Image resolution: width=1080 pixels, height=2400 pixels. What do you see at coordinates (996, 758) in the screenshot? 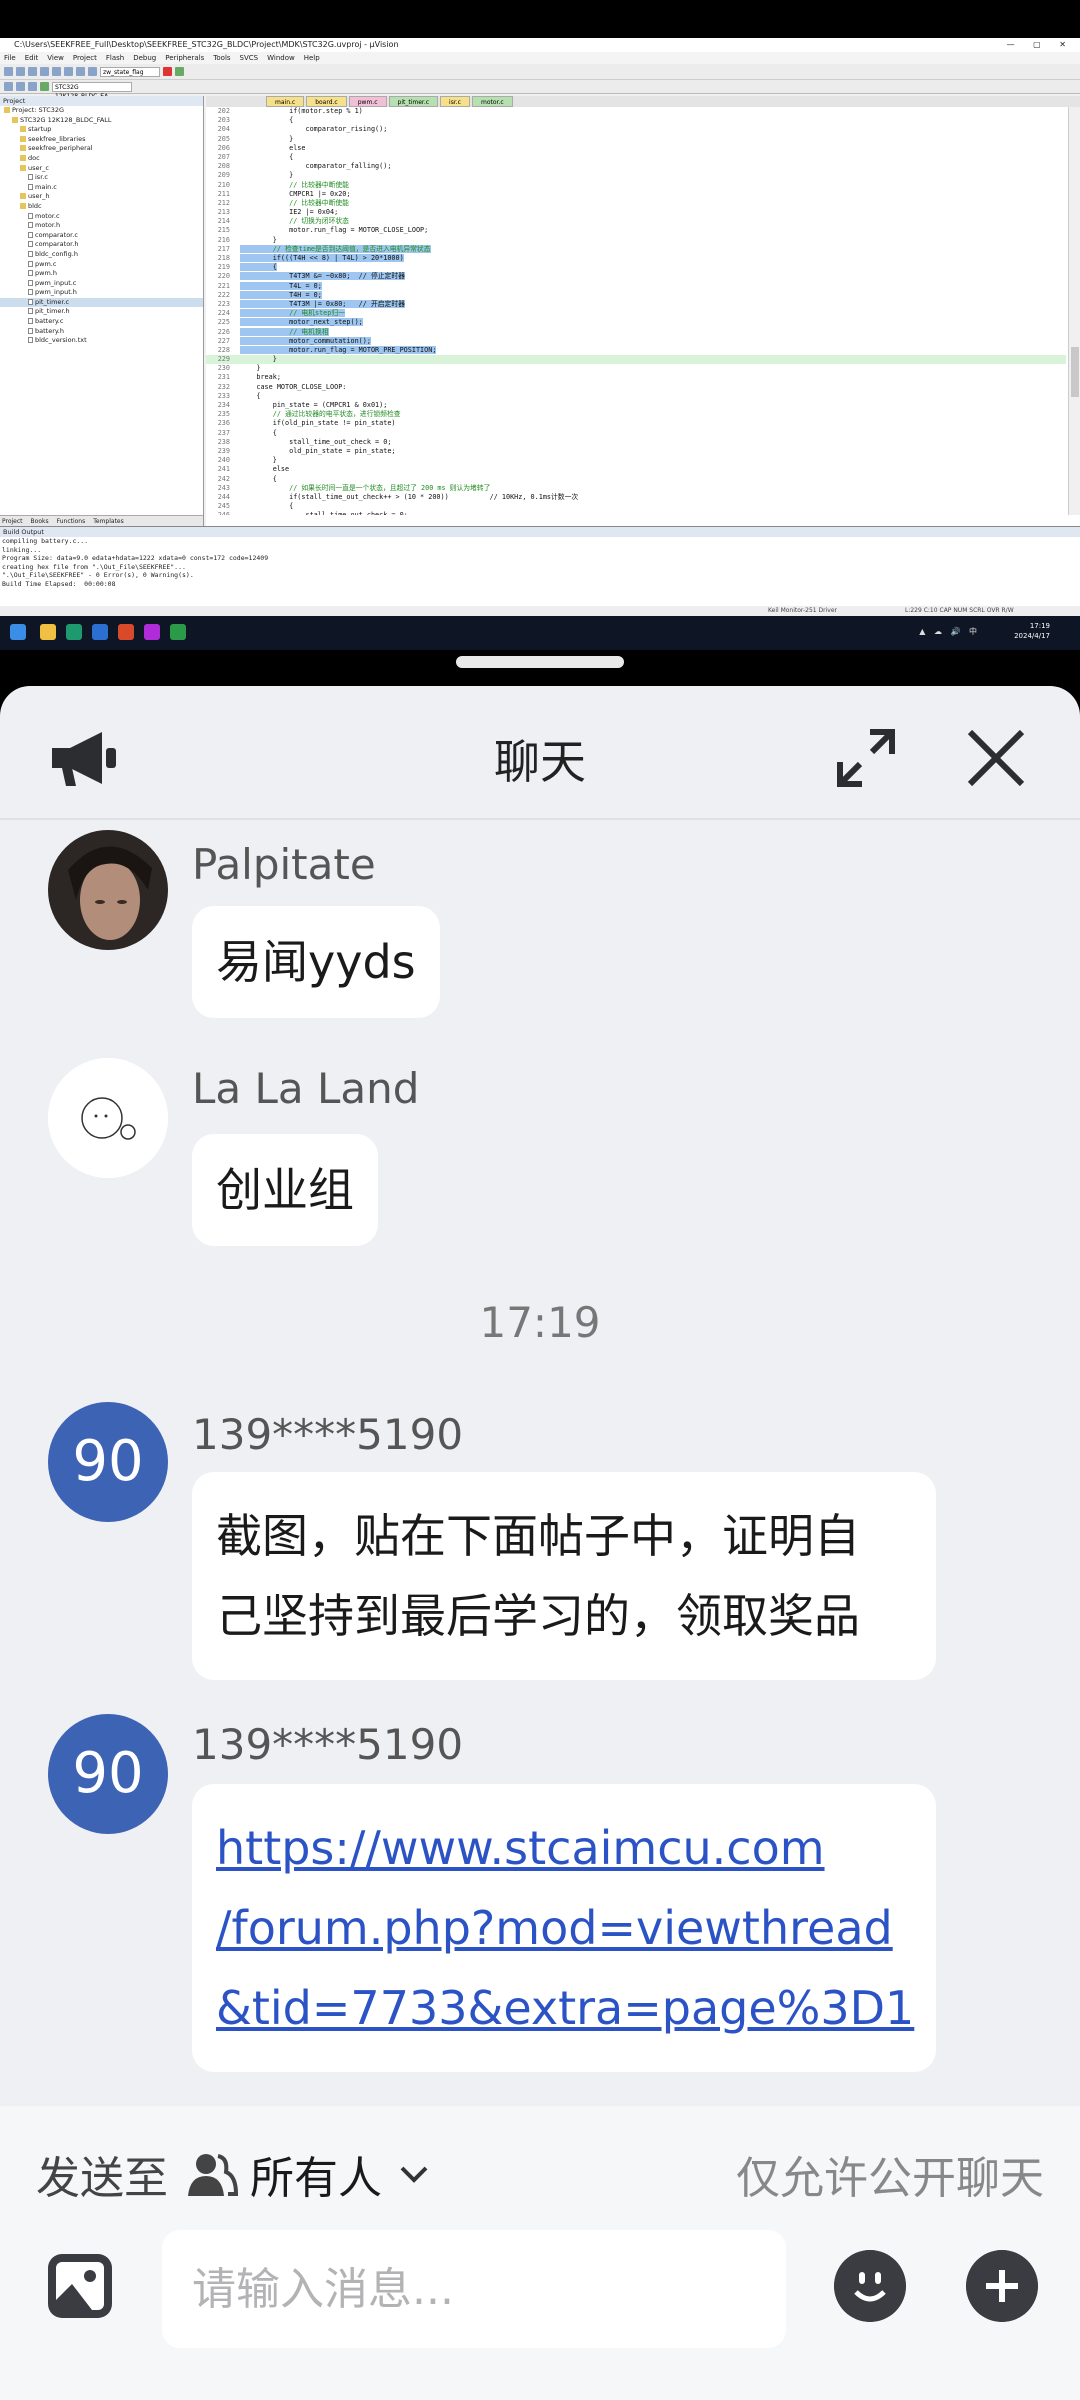
I see `close-icon` at bounding box center [996, 758].